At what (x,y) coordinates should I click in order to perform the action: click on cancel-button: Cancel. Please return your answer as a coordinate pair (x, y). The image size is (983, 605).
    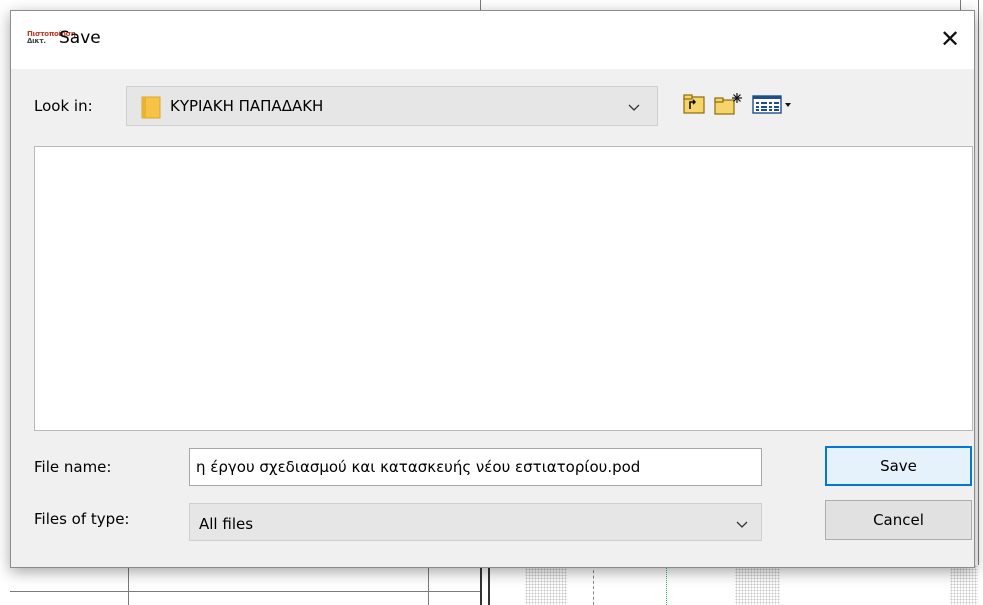
    Looking at the image, I should click on (898, 520).